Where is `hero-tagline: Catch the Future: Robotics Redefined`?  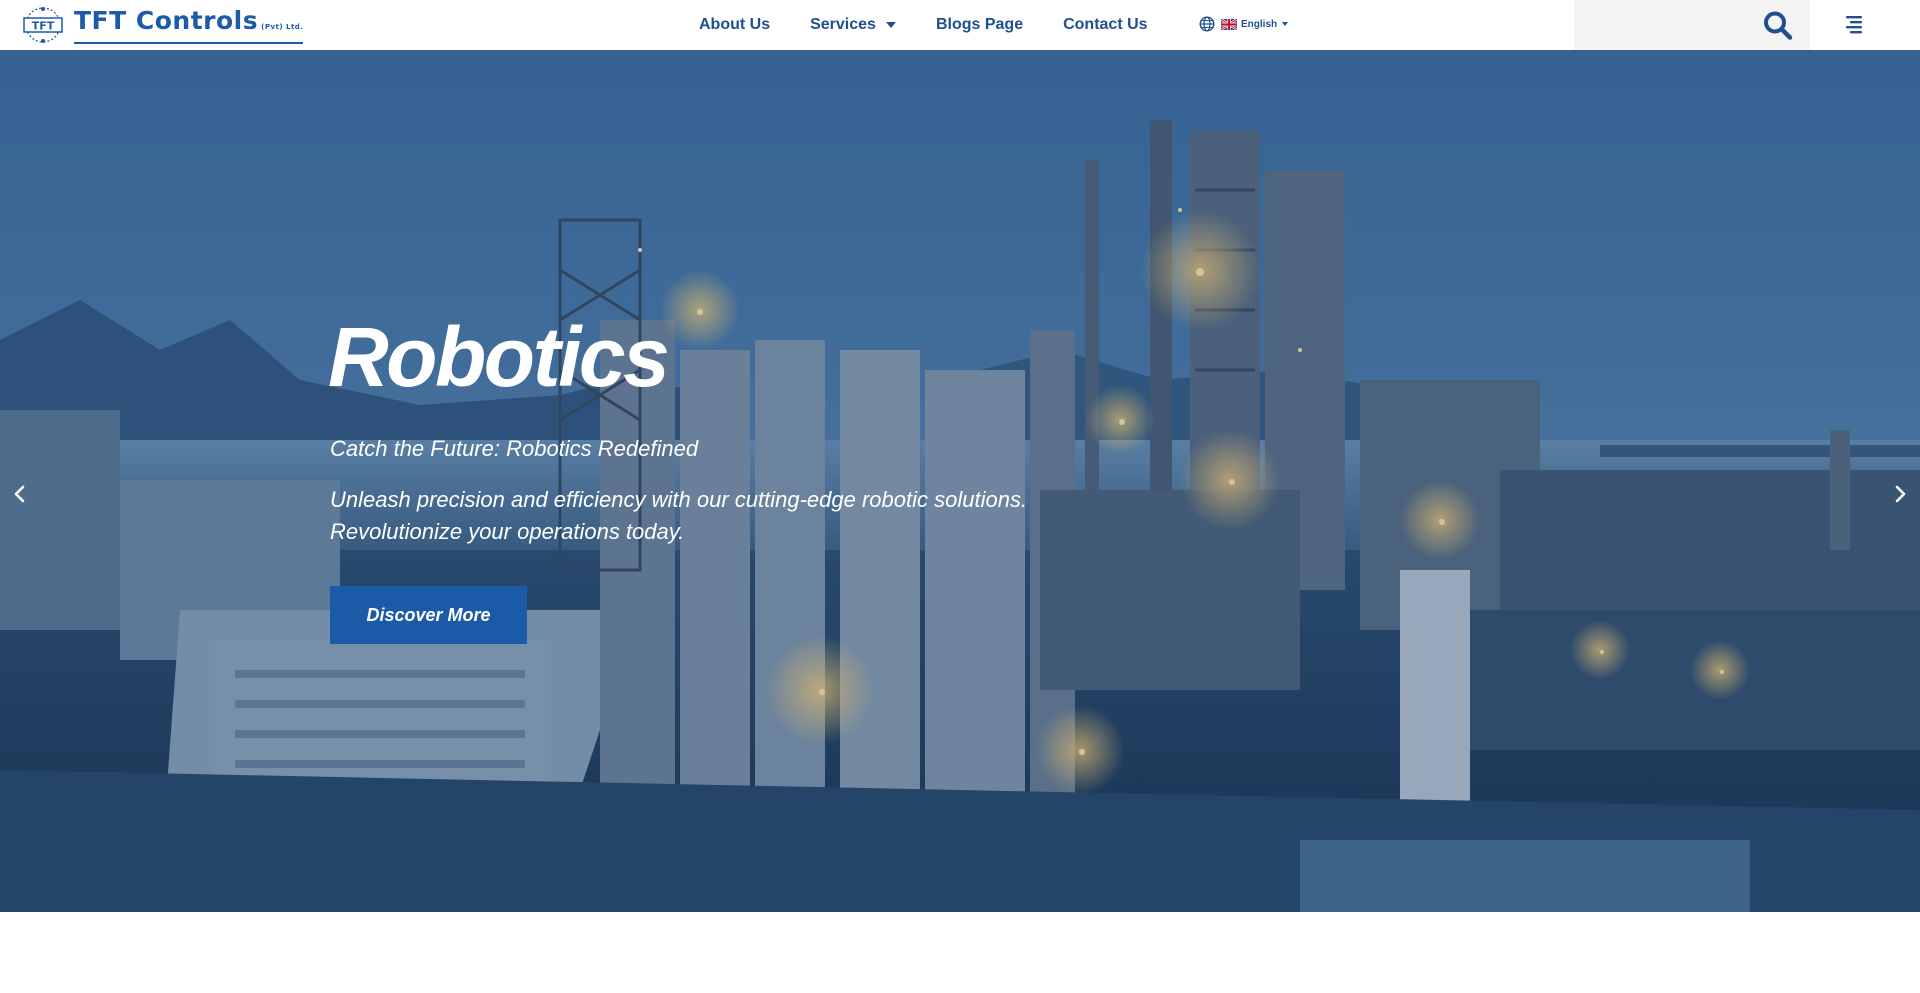 hero-tagline: Catch the Future: Robotics Redefined is located at coordinates (514, 448).